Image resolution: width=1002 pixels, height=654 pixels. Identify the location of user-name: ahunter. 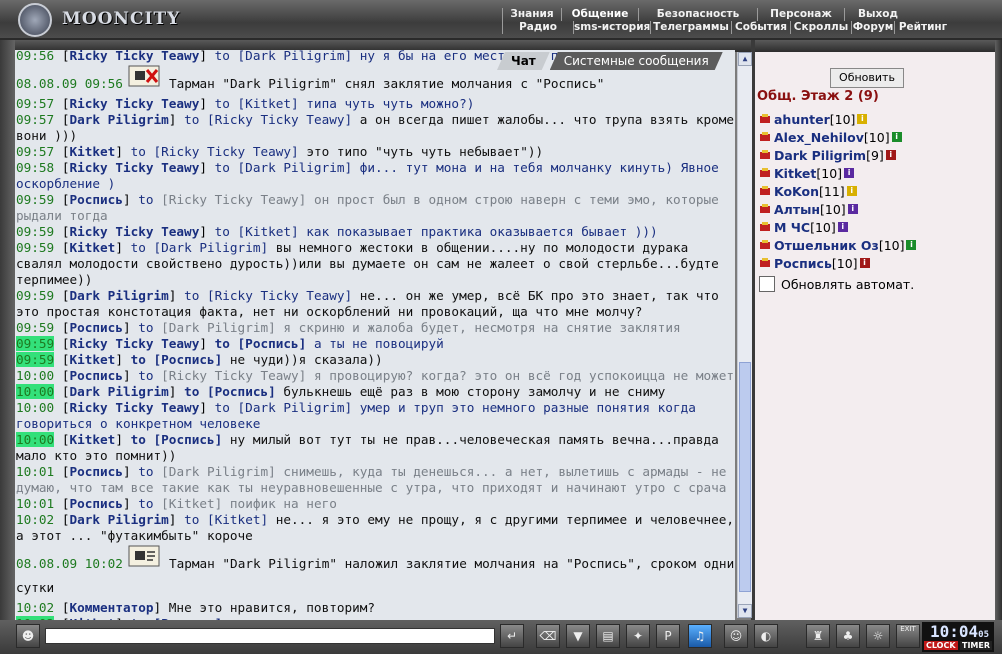
(802, 119).